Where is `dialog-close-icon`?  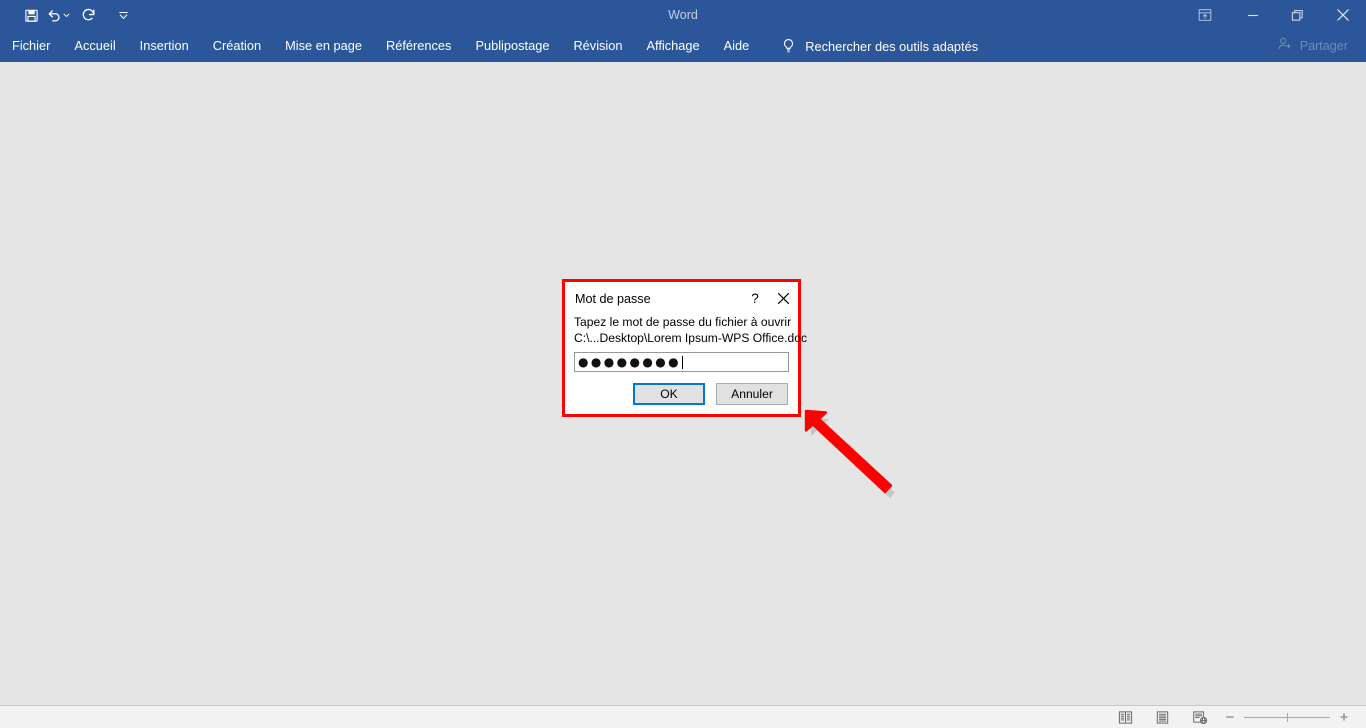 dialog-close-icon is located at coordinates (783, 299).